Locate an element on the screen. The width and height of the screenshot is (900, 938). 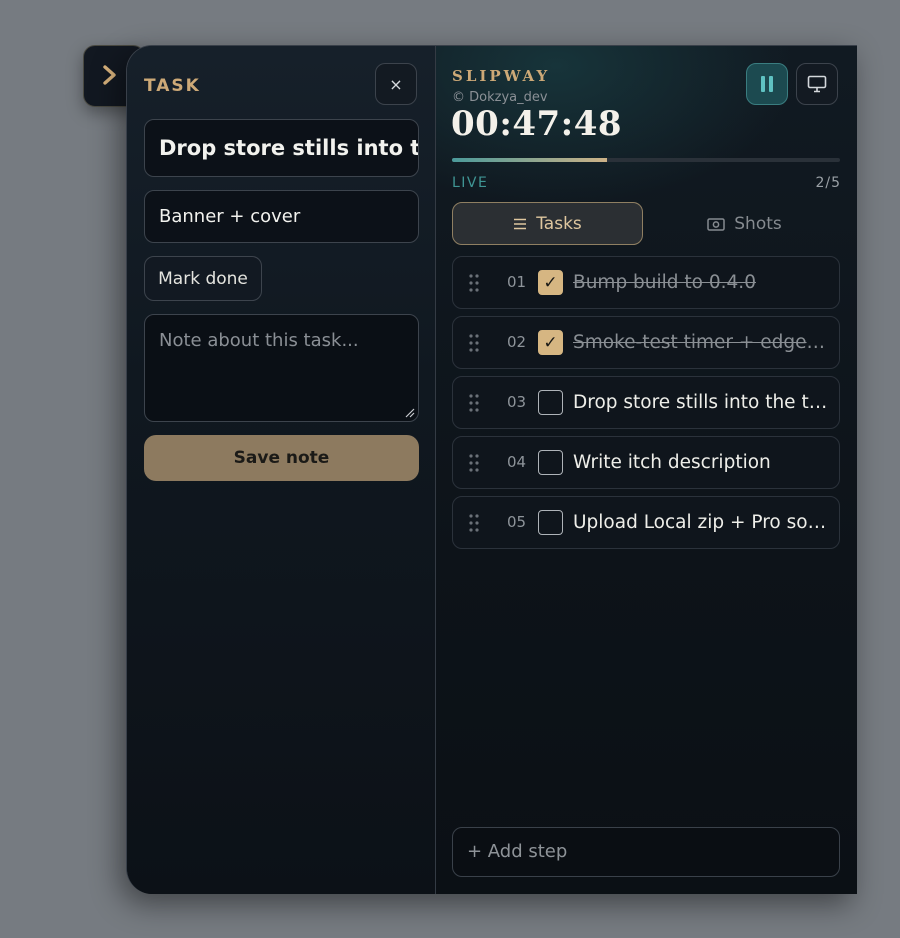
task-row: 01 ✓ Bump build to 0.4.0 is located at coordinates (646, 282).